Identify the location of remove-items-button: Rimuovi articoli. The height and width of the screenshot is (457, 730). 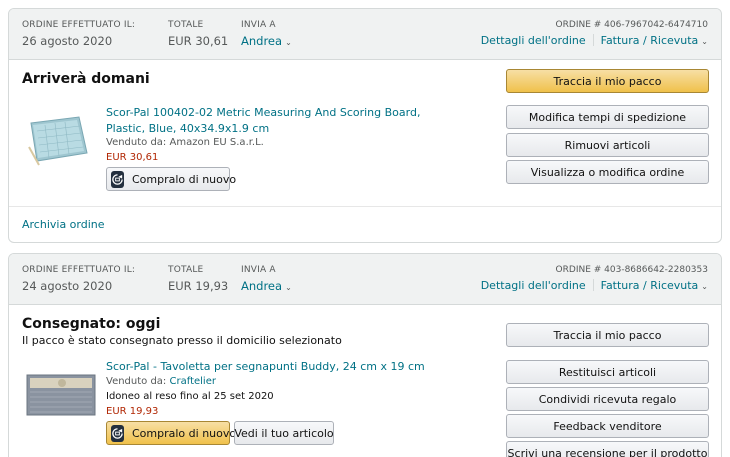
(607, 145).